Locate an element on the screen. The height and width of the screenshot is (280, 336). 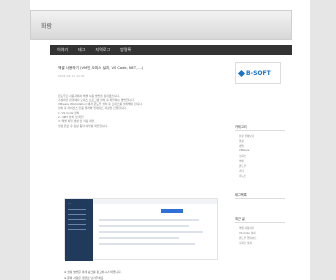
logo: B-SOFT is located at coordinates (258, 73).